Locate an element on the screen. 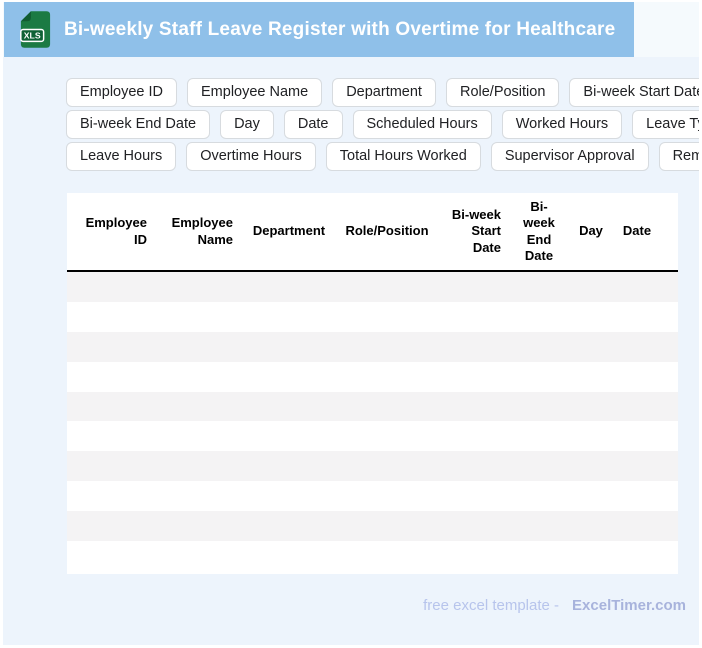  field-chip: Supervisor Approval is located at coordinates (569, 156).